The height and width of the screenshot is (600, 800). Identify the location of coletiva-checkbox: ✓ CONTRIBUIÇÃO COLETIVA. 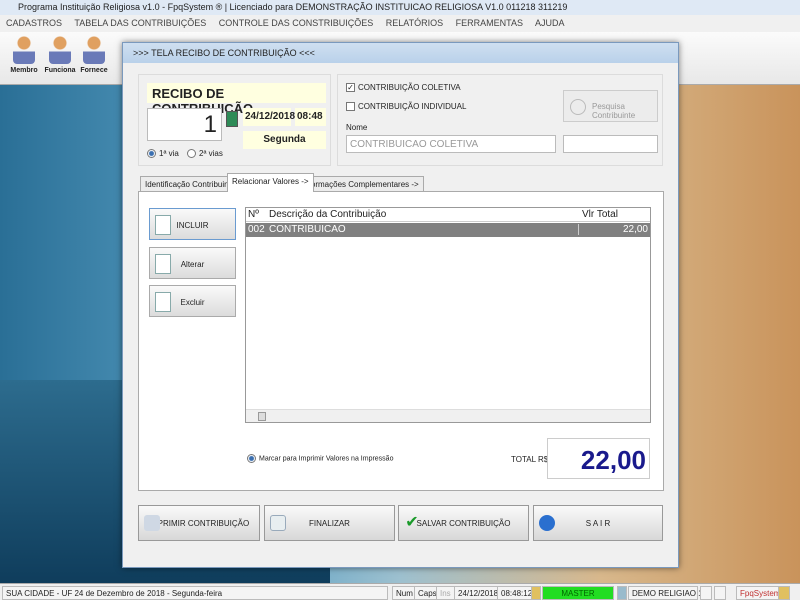
(403, 88).